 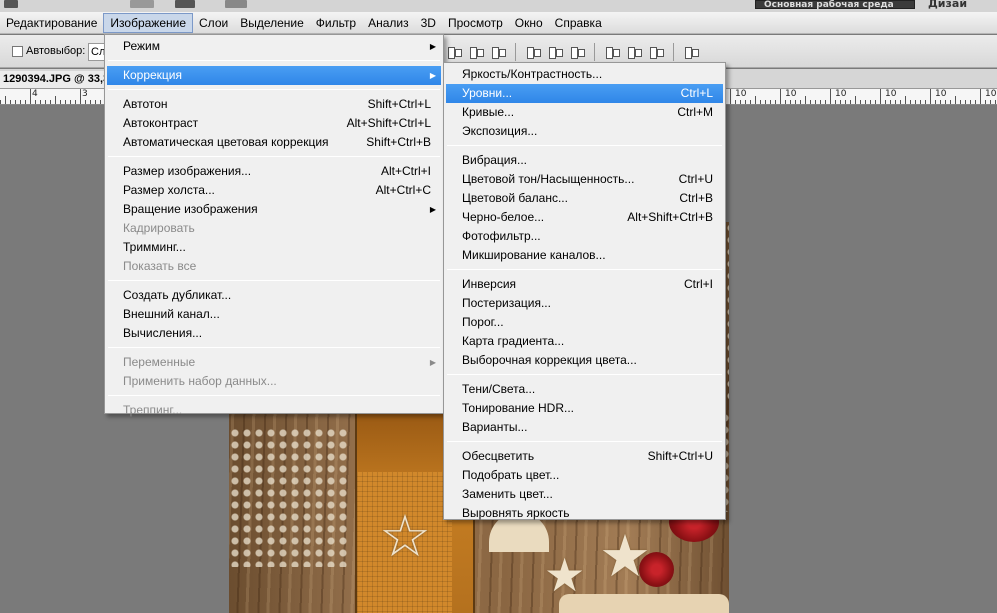 What do you see at coordinates (398, 142) in the screenshot?
I see `image-menu-item-shortcut: Shift+Ctrl+B` at bounding box center [398, 142].